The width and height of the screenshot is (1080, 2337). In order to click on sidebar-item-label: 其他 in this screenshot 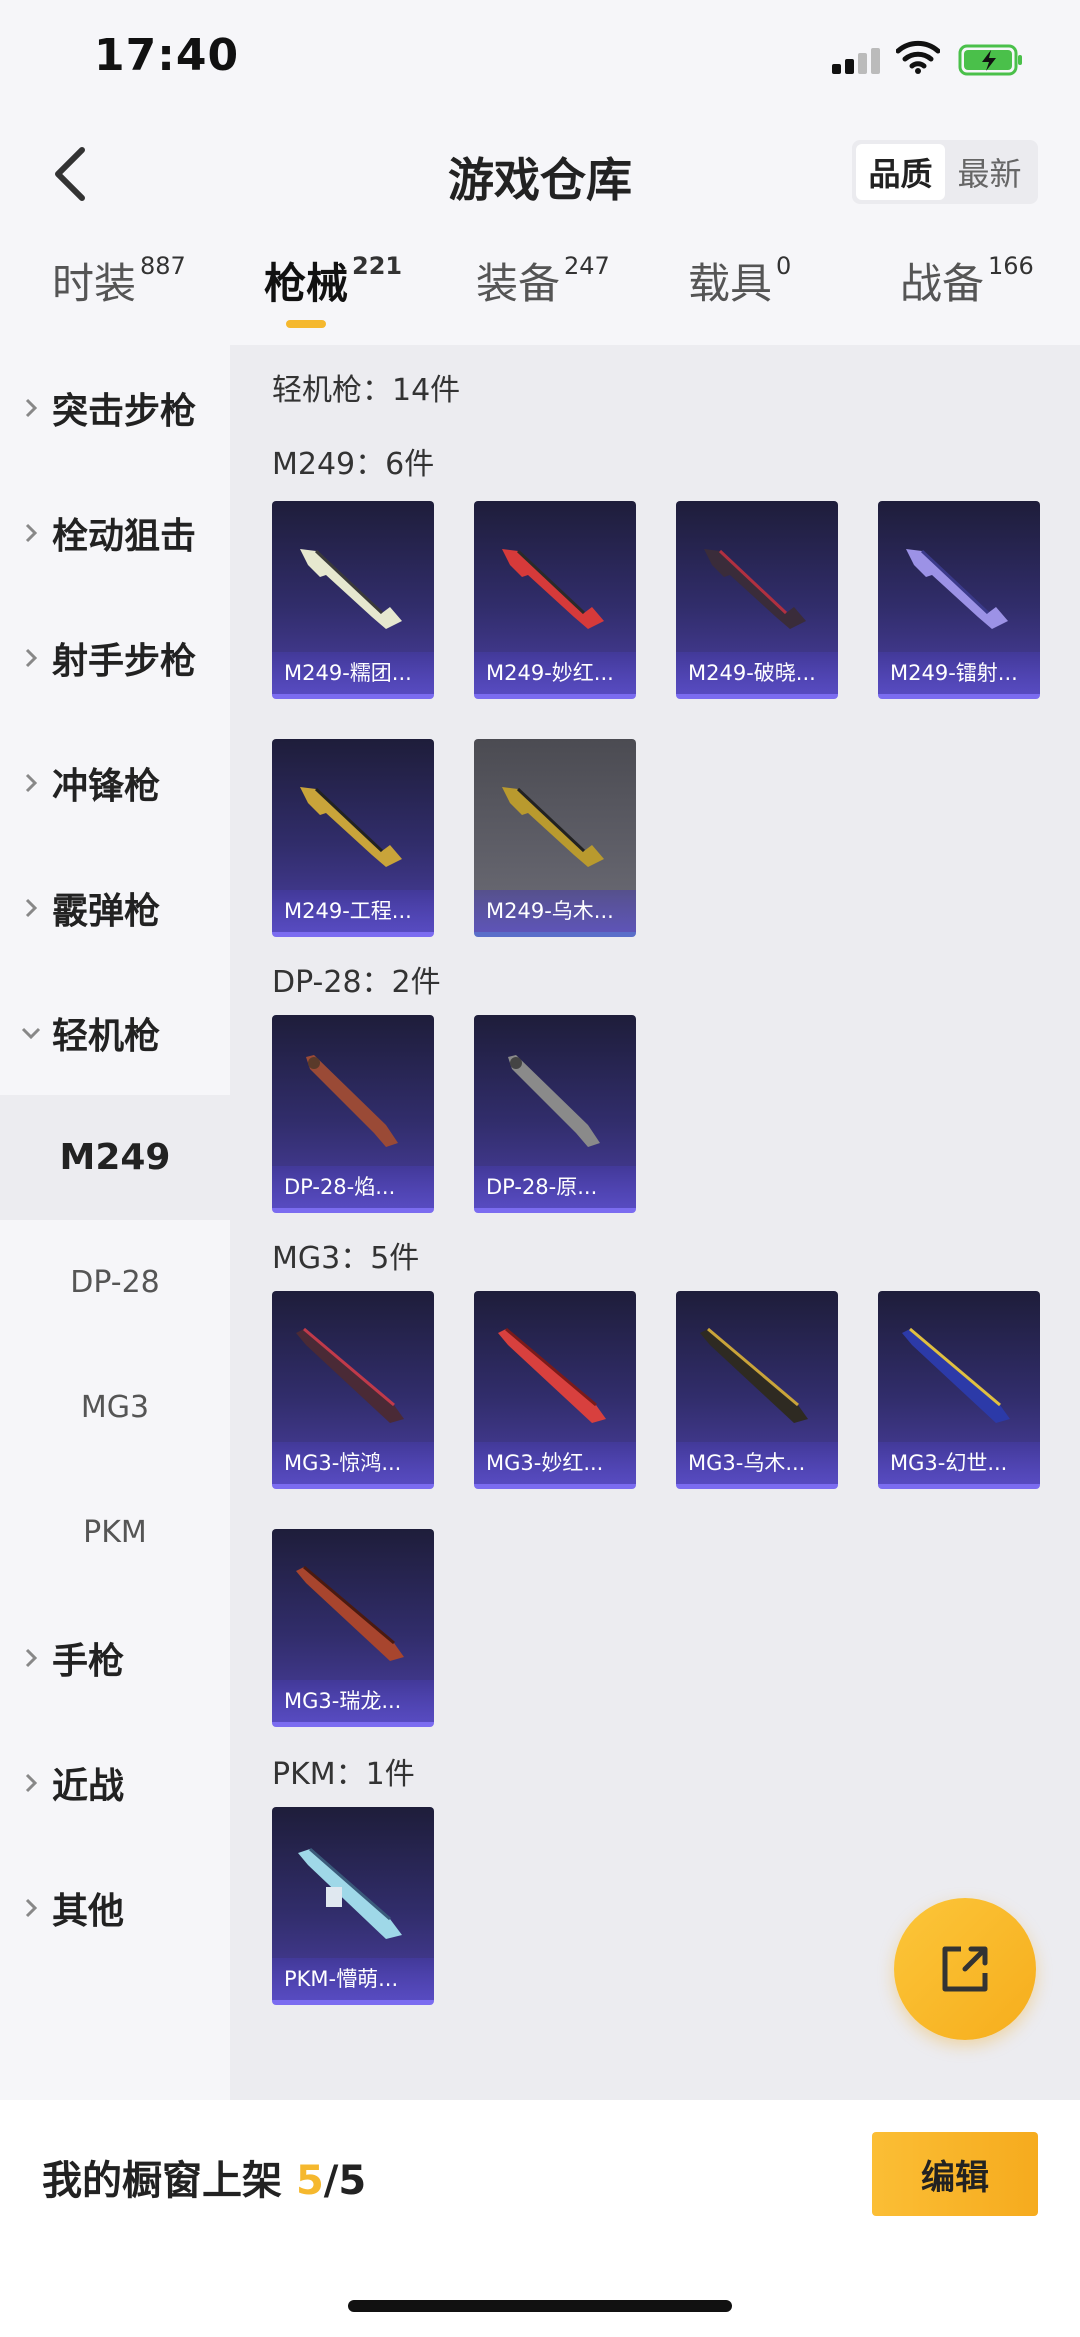, I will do `click(88, 1911)`.